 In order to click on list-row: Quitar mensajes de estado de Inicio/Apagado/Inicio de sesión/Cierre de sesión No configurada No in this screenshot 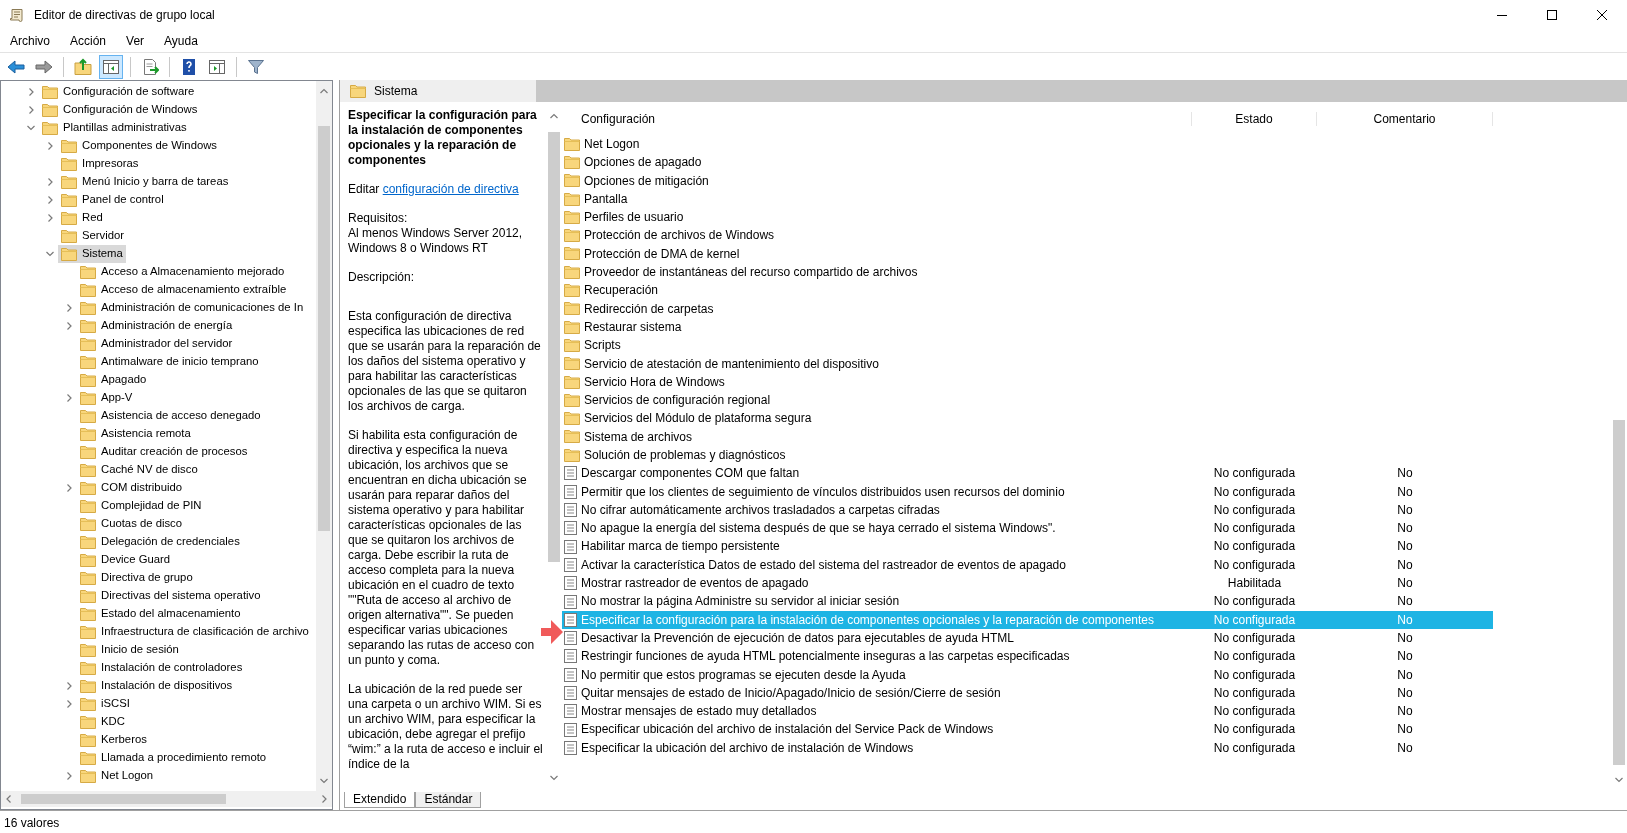, I will do `click(1027, 693)`.